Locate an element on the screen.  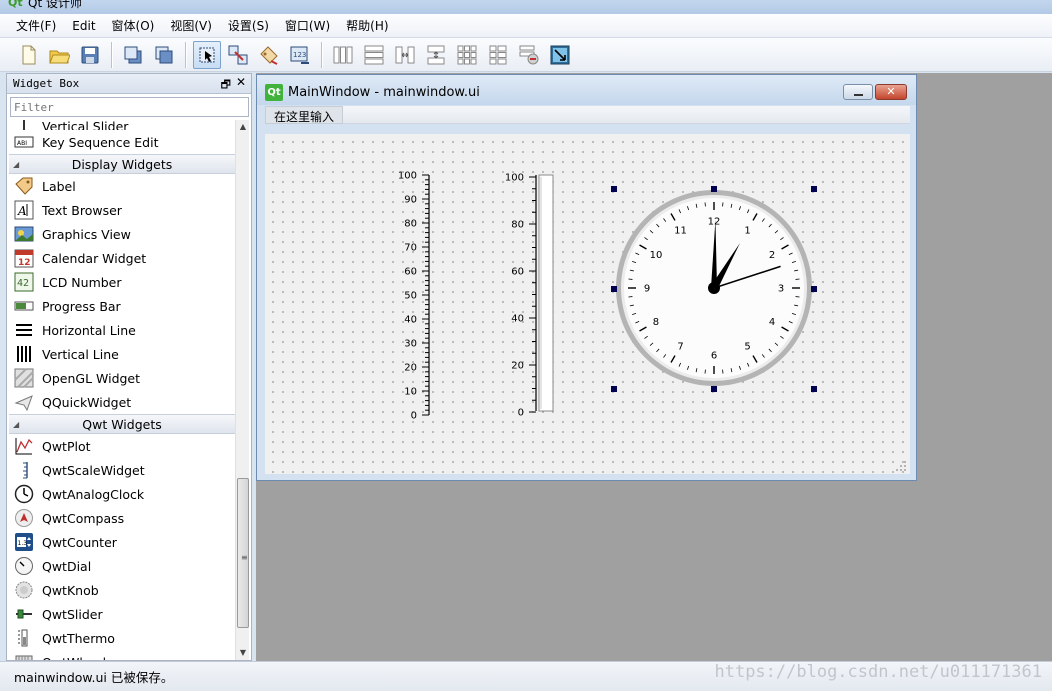
widget-item-qwtcompass: QwtCompass is located at coordinates (122, 518).